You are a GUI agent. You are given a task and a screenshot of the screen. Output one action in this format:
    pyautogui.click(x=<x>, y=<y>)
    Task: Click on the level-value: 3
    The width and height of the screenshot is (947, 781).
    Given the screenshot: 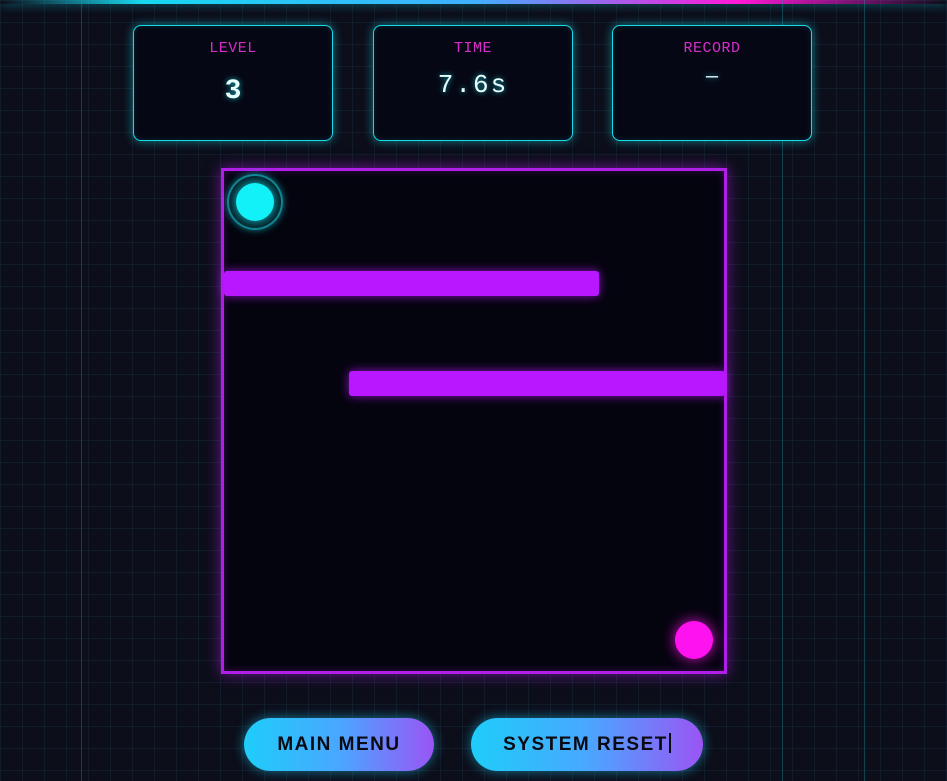 What is the action you would take?
    pyautogui.click(x=233, y=91)
    